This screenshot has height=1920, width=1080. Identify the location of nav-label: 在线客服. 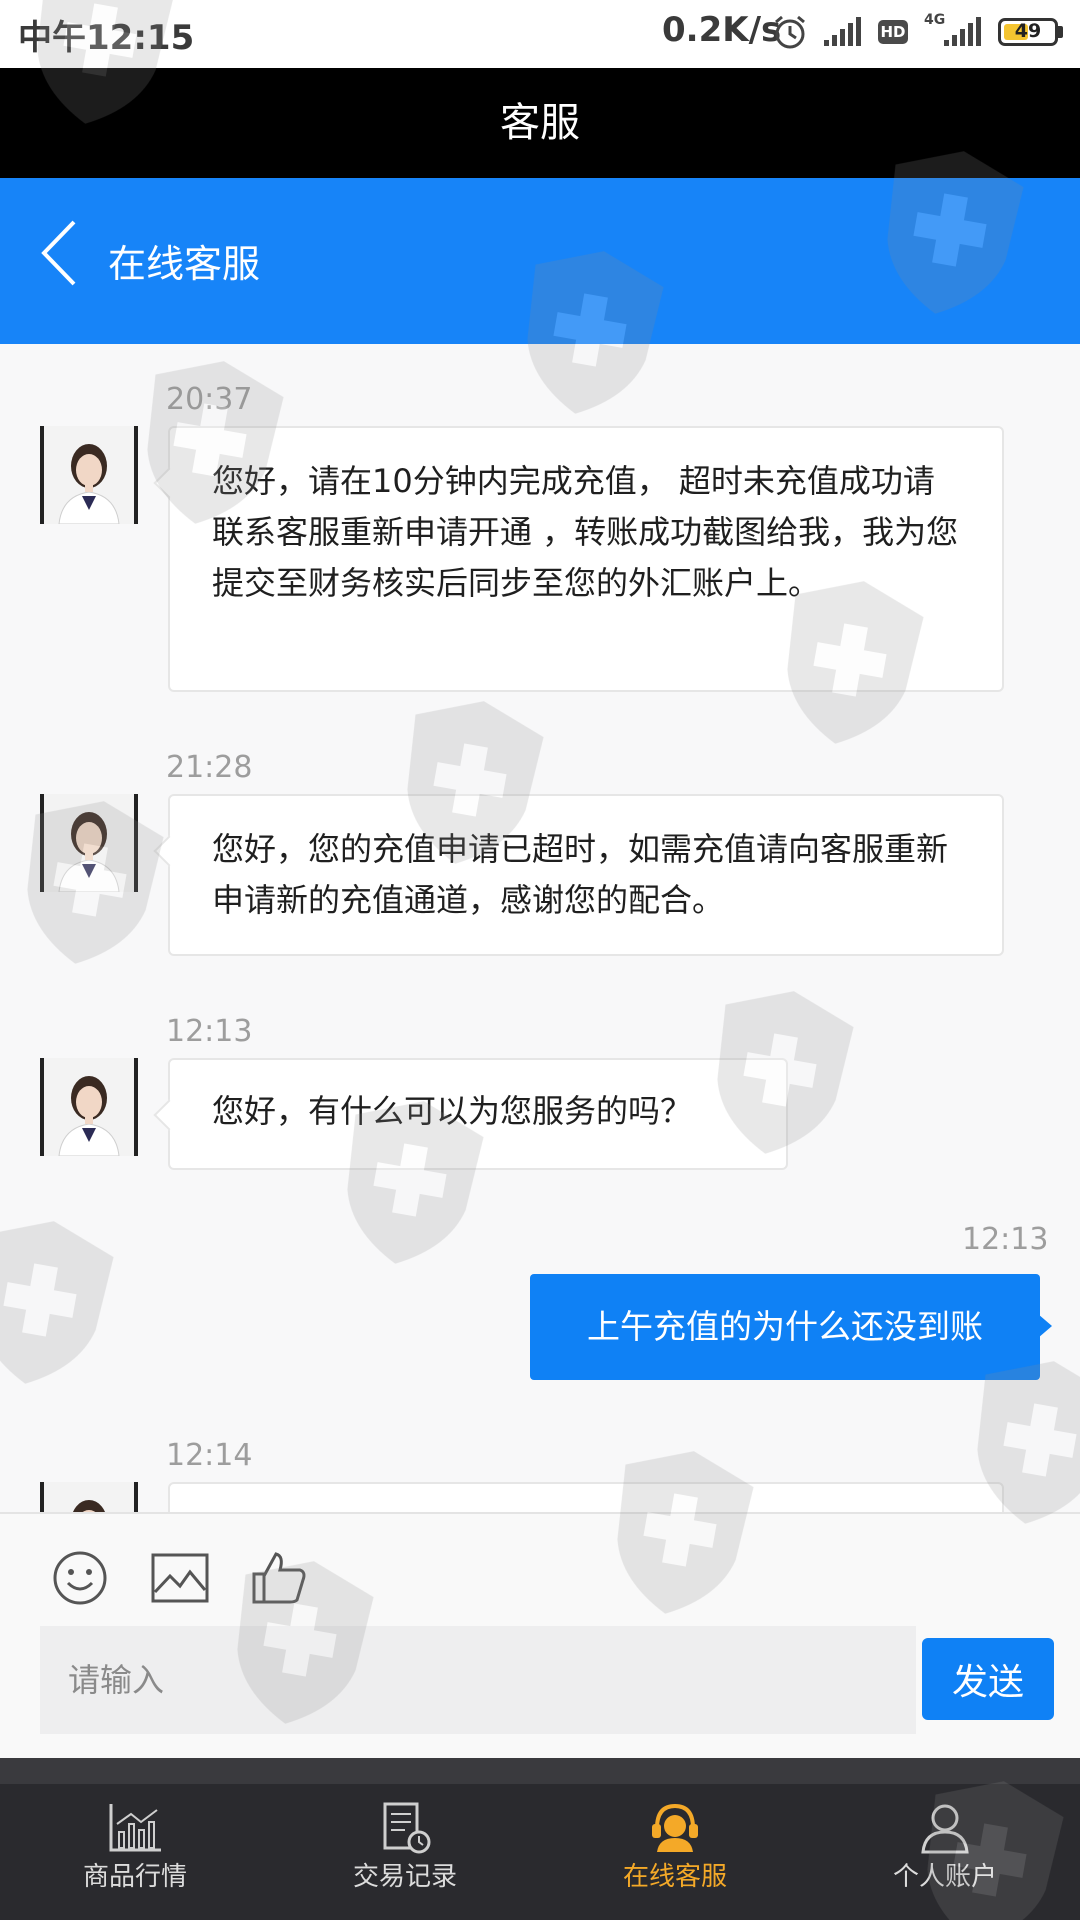
(674, 1877).